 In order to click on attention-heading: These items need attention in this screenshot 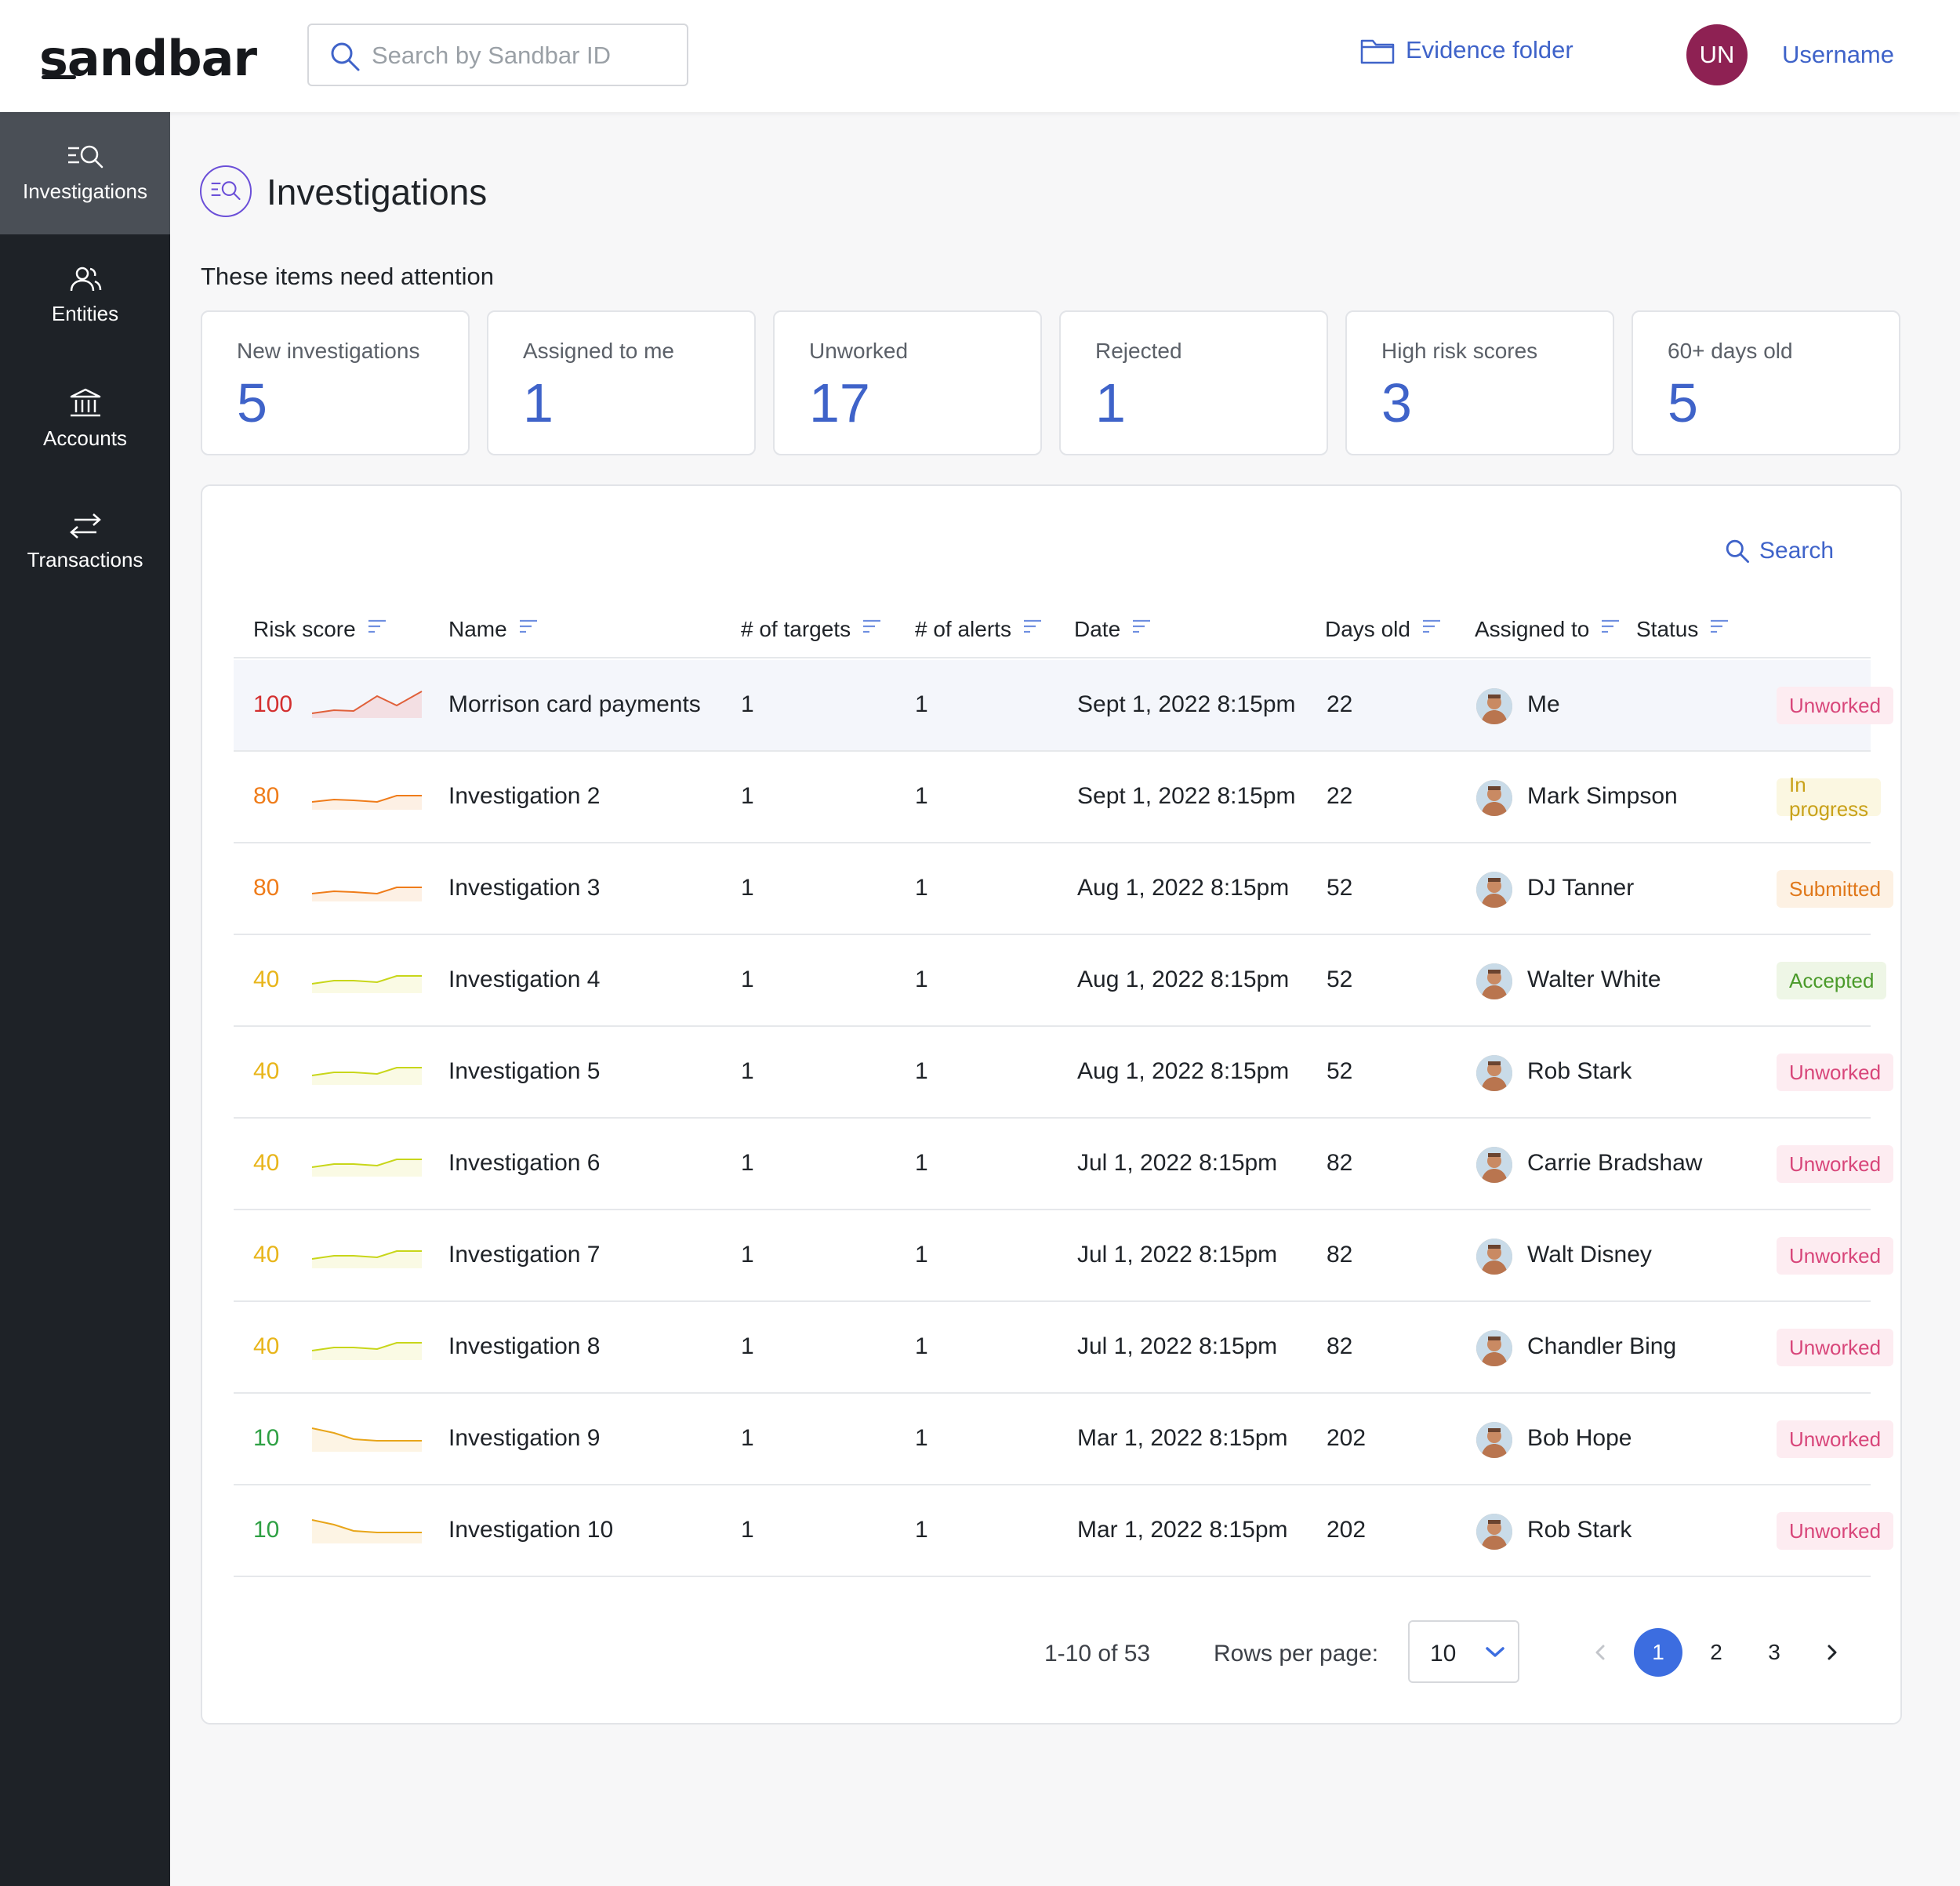, I will do `click(347, 276)`.